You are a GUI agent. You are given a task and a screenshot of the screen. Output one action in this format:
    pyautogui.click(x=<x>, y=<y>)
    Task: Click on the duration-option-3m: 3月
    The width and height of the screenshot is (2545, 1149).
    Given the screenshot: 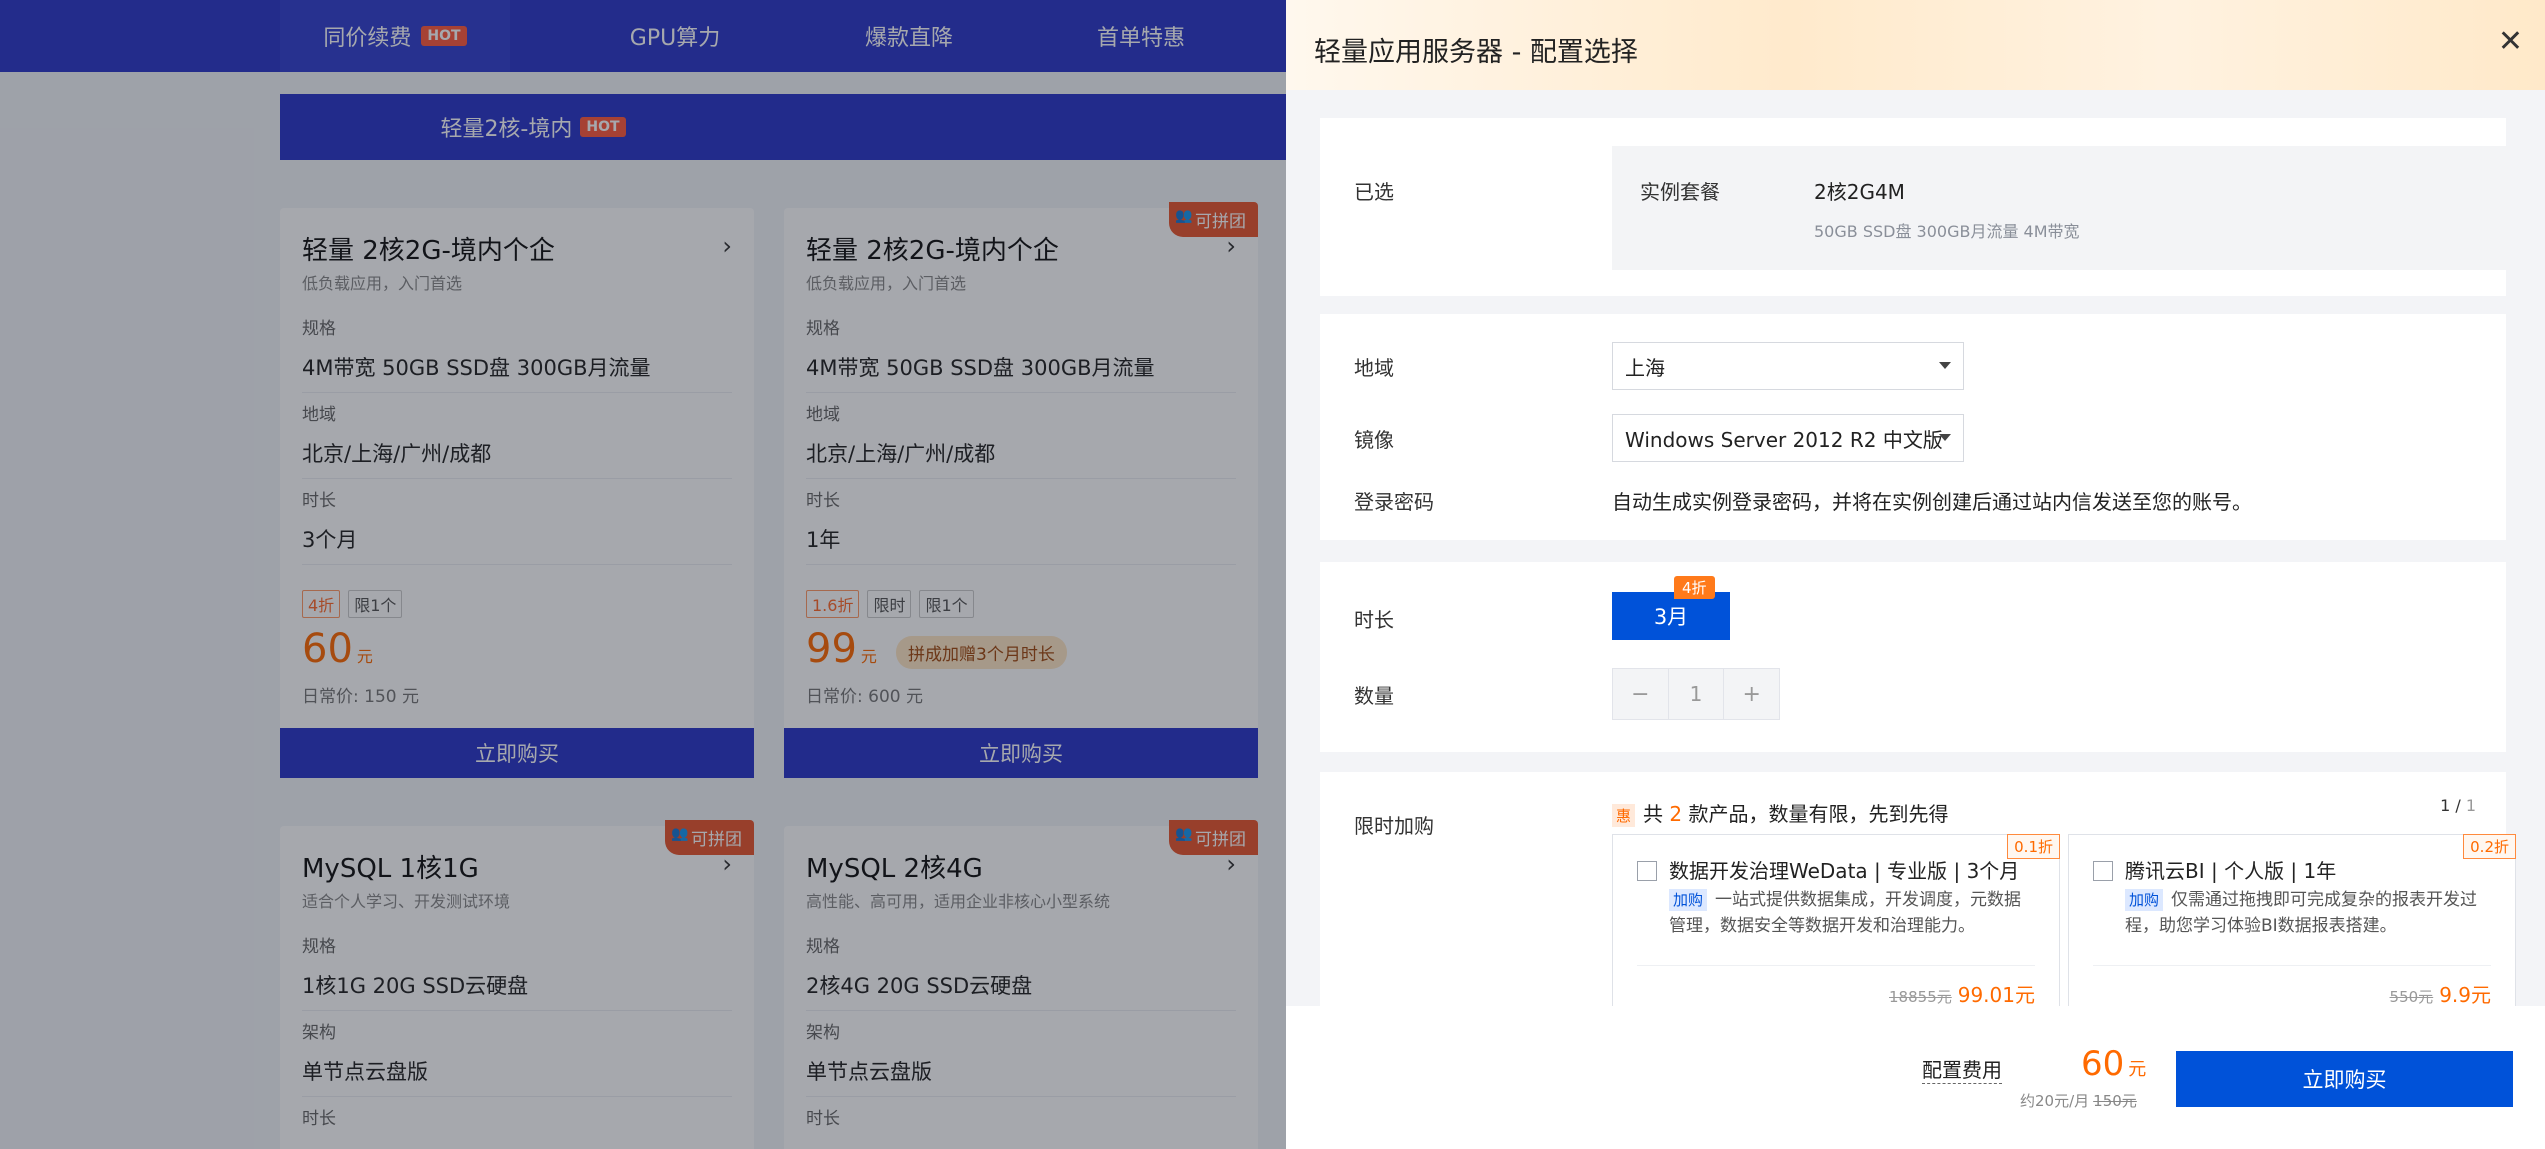 What is the action you would take?
    pyautogui.click(x=1671, y=616)
    